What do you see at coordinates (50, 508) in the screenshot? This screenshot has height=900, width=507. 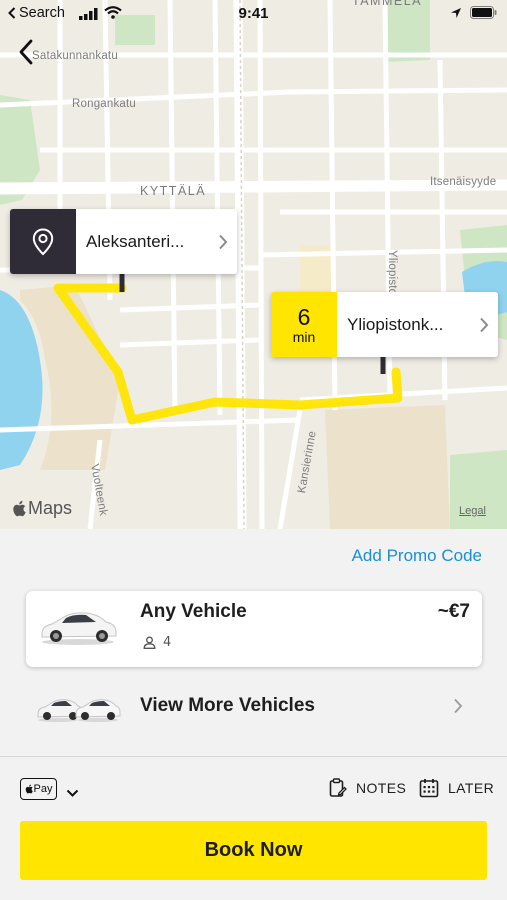 I see `maps-logo-text: Maps` at bounding box center [50, 508].